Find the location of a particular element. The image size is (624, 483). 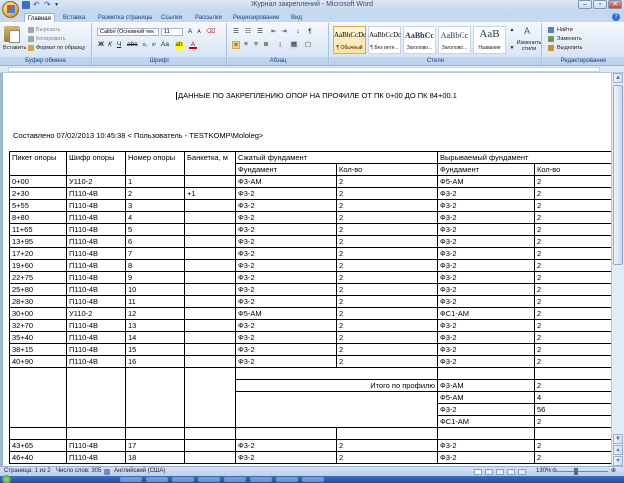

italic-icon: К is located at coordinates (110, 45).